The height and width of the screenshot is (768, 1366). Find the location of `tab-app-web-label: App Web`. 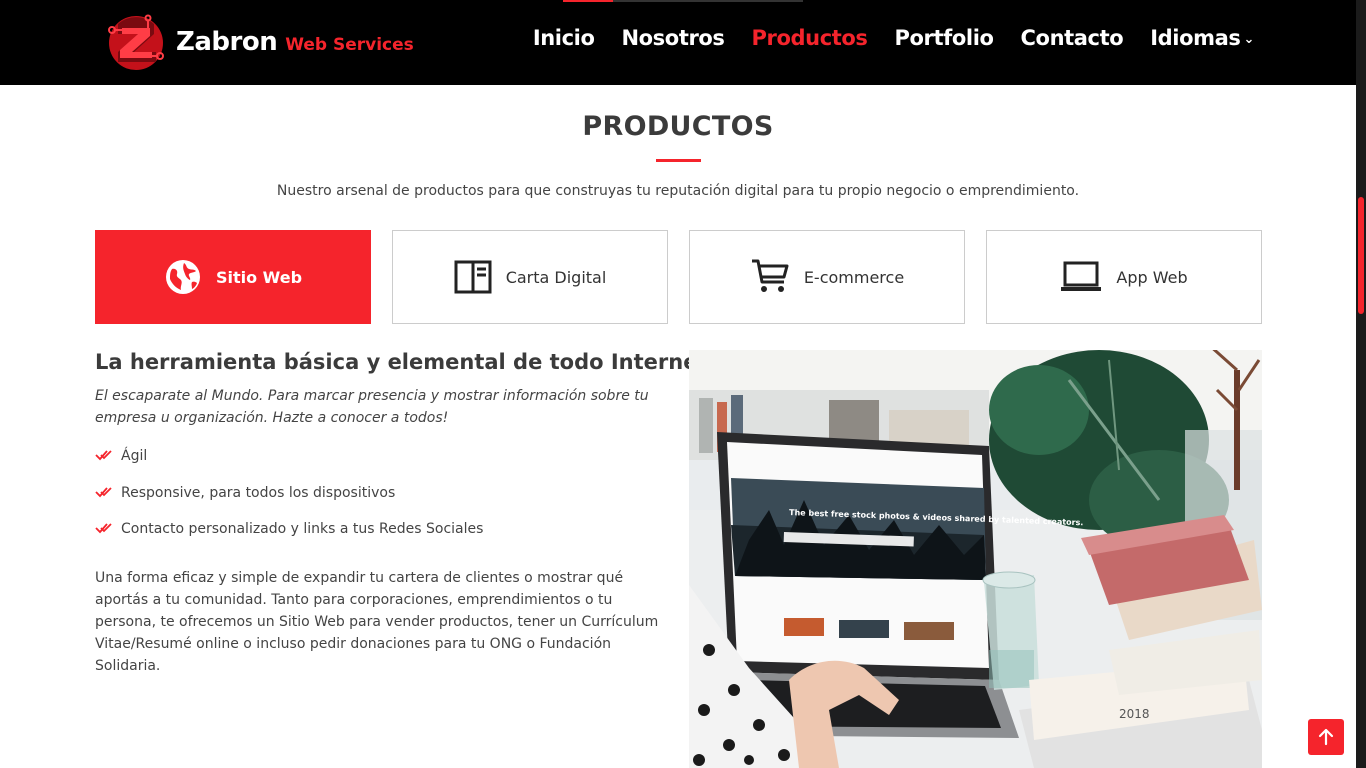

tab-app-web-label: App Web is located at coordinates (1152, 277).